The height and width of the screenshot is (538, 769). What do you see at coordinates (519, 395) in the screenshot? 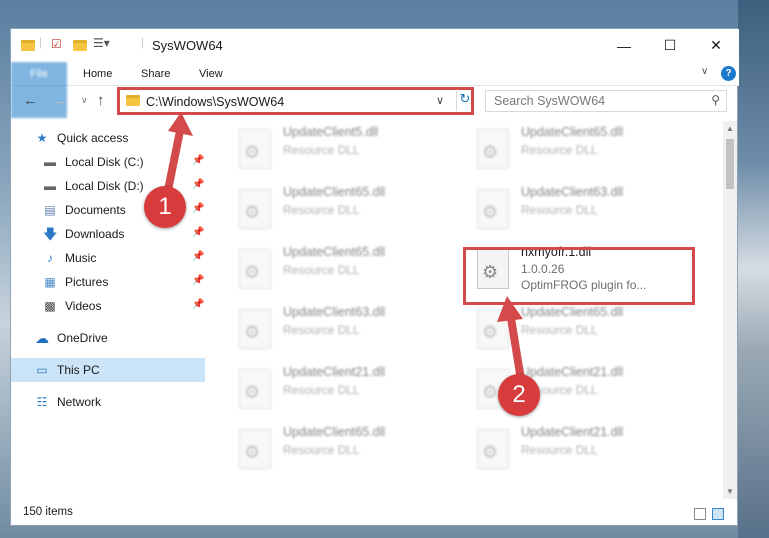
I see `annotation-marker-2: 2` at bounding box center [519, 395].